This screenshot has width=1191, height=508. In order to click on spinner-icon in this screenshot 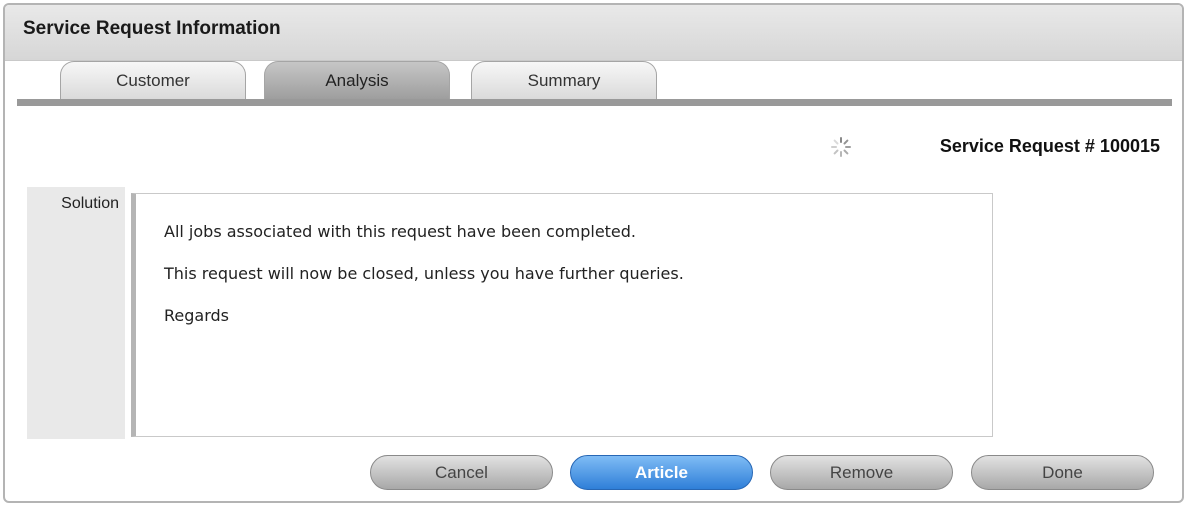, I will do `click(841, 147)`.